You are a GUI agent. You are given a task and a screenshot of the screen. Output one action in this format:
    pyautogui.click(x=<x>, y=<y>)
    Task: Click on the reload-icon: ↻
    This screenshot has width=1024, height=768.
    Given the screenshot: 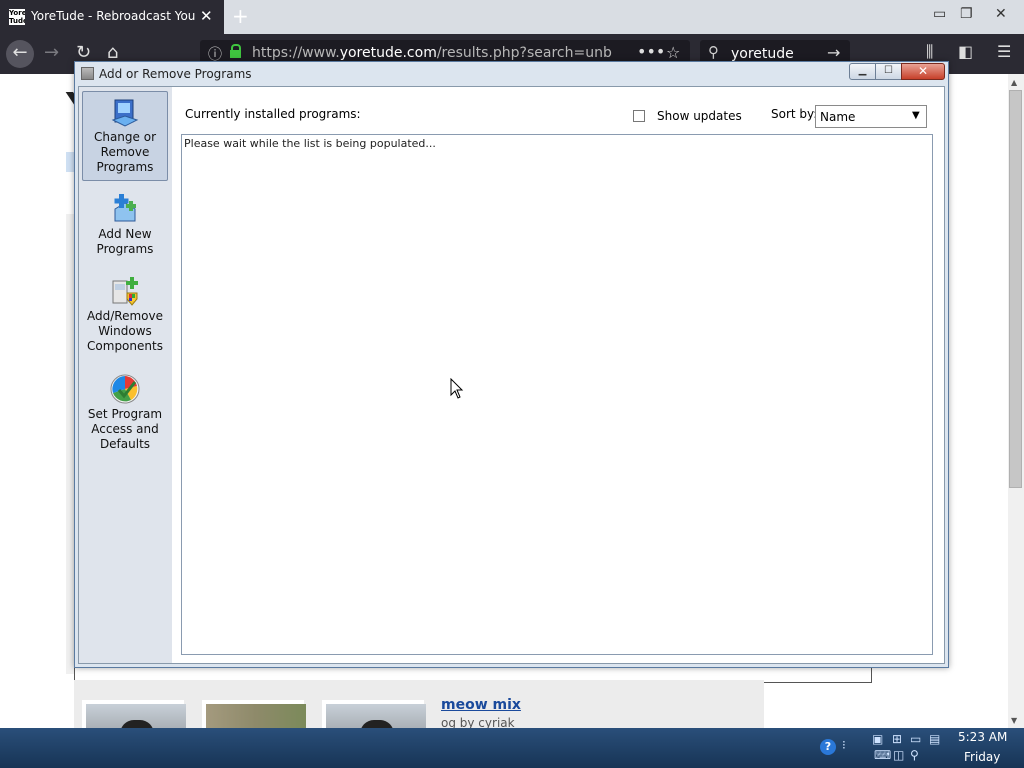 What is the action you would take?
    pyautogui.click(x=83, y=52)
    